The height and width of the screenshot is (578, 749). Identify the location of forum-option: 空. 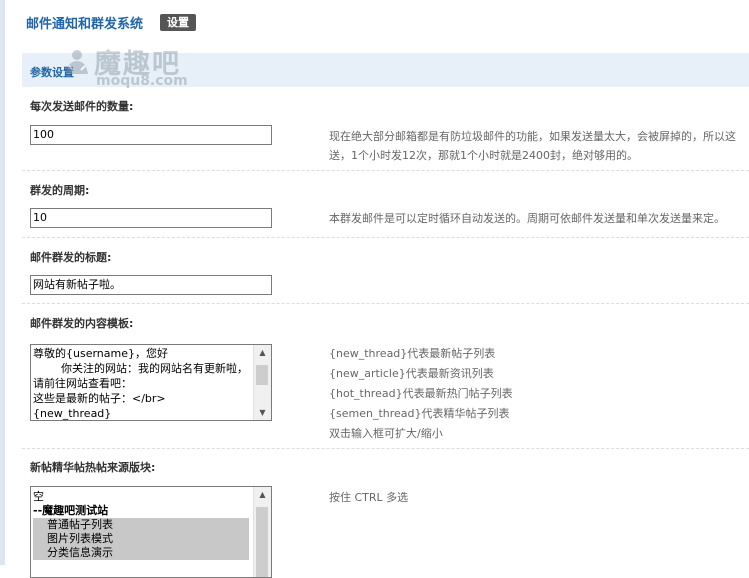
(141, 497).